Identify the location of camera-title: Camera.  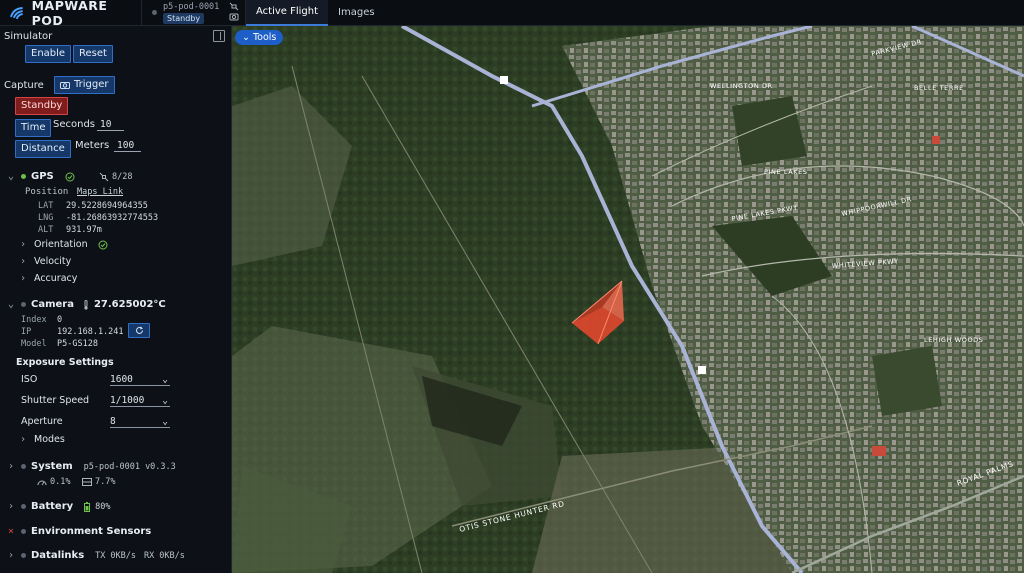
(52, 304).